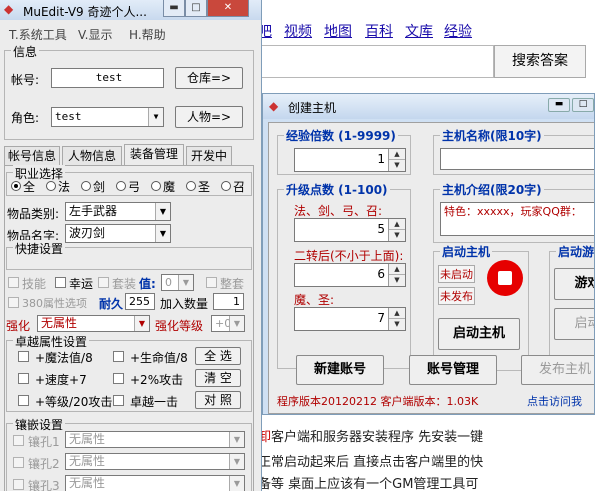 The width and height of the screenshot is (595, 491). I want to click on game-settings-button: 游戏设, so click(574, 284).